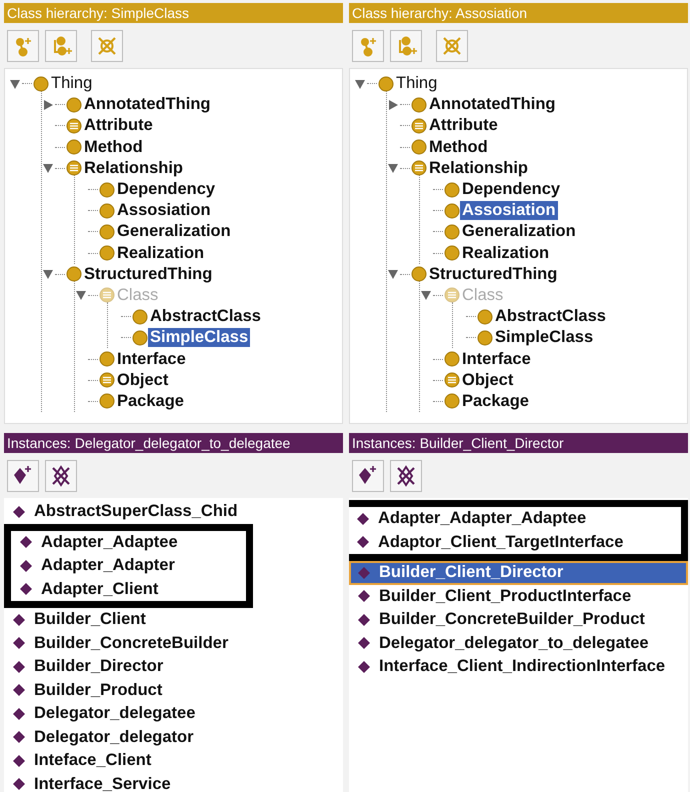 This screenshot has height=792, width=690. What do you see at coordinates (518, 666) in the screenshot?
I see `individual-item: Interface_Client_IndirectionInterface` at bounding box center [518, 666].